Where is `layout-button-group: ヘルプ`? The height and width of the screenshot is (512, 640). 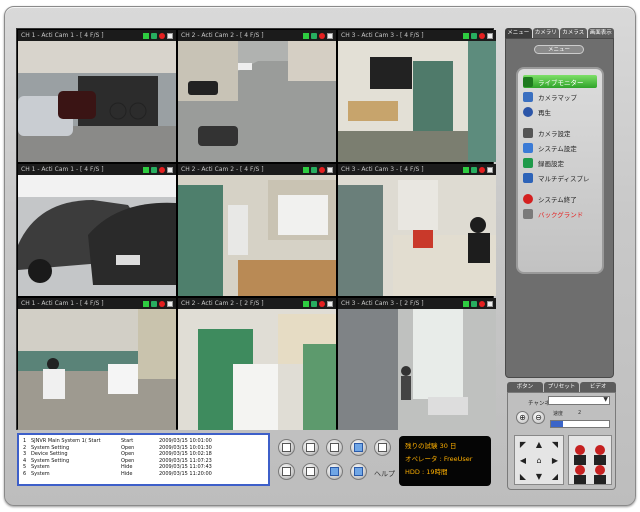
layout-button-group: ヘルプ is located at coordinates (336, 463).